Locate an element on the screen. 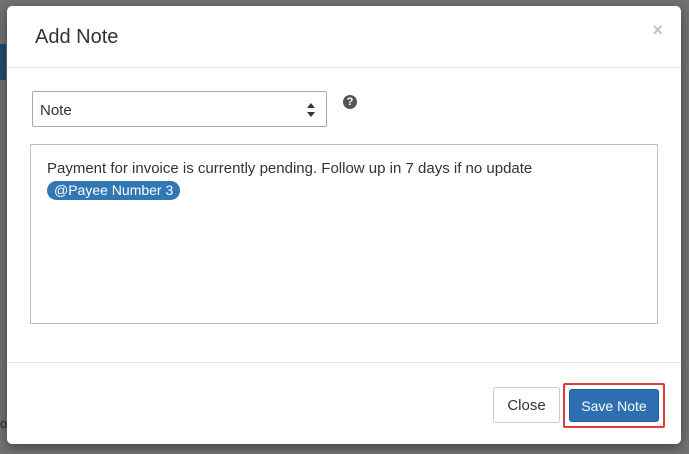 The image size is (689, 454). save-button-highlight: Save Note is located at coordinates (614, 405).